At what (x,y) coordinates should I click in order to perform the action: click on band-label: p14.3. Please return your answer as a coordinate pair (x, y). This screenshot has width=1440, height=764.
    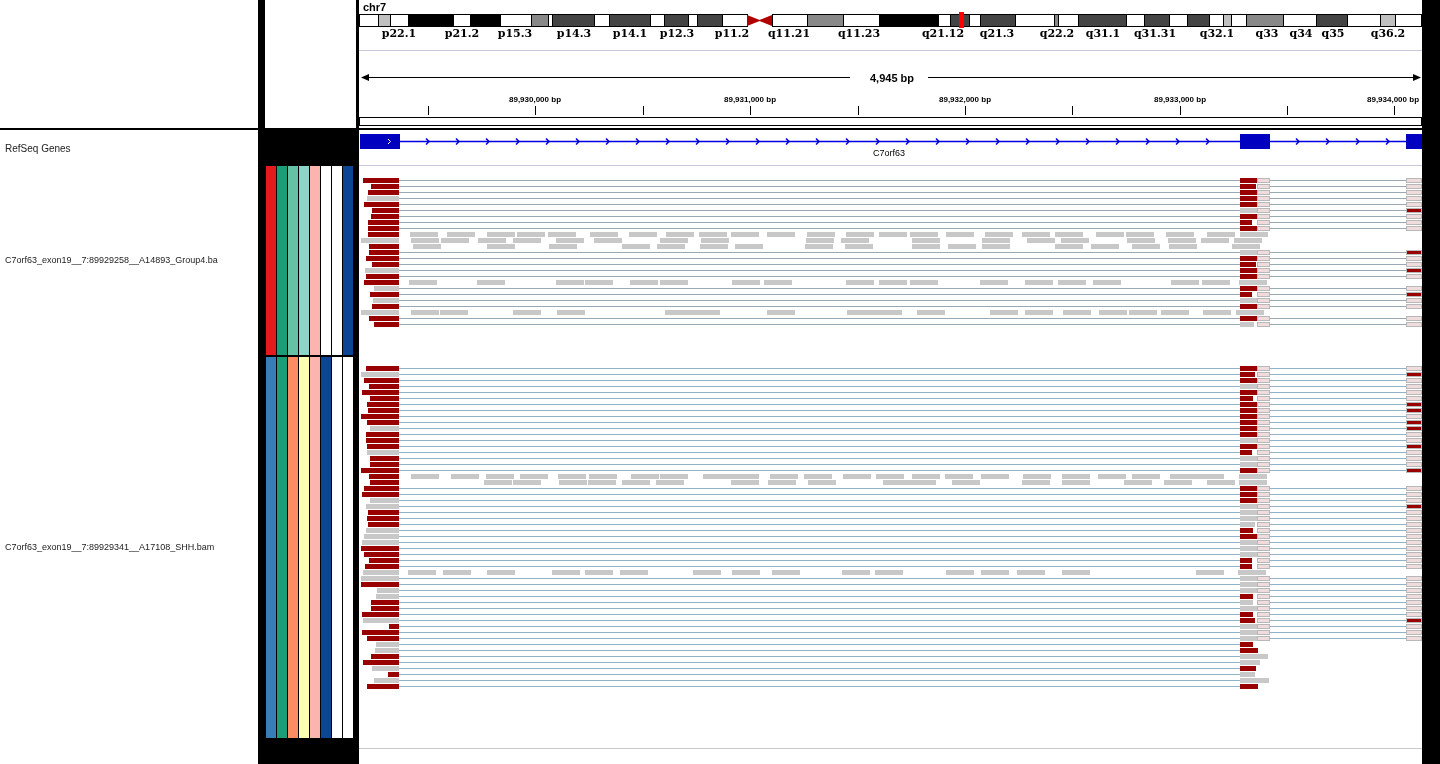
    Looking at the image, I should click on (574, 34).